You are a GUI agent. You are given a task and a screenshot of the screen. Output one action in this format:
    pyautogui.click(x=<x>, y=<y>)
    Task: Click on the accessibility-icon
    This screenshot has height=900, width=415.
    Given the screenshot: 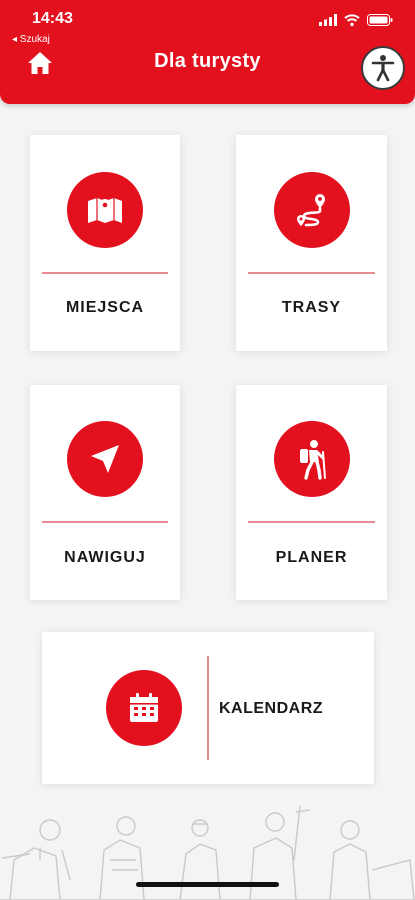 What is the action you would take?
    pyautogui.click(x=383, y=68)
    